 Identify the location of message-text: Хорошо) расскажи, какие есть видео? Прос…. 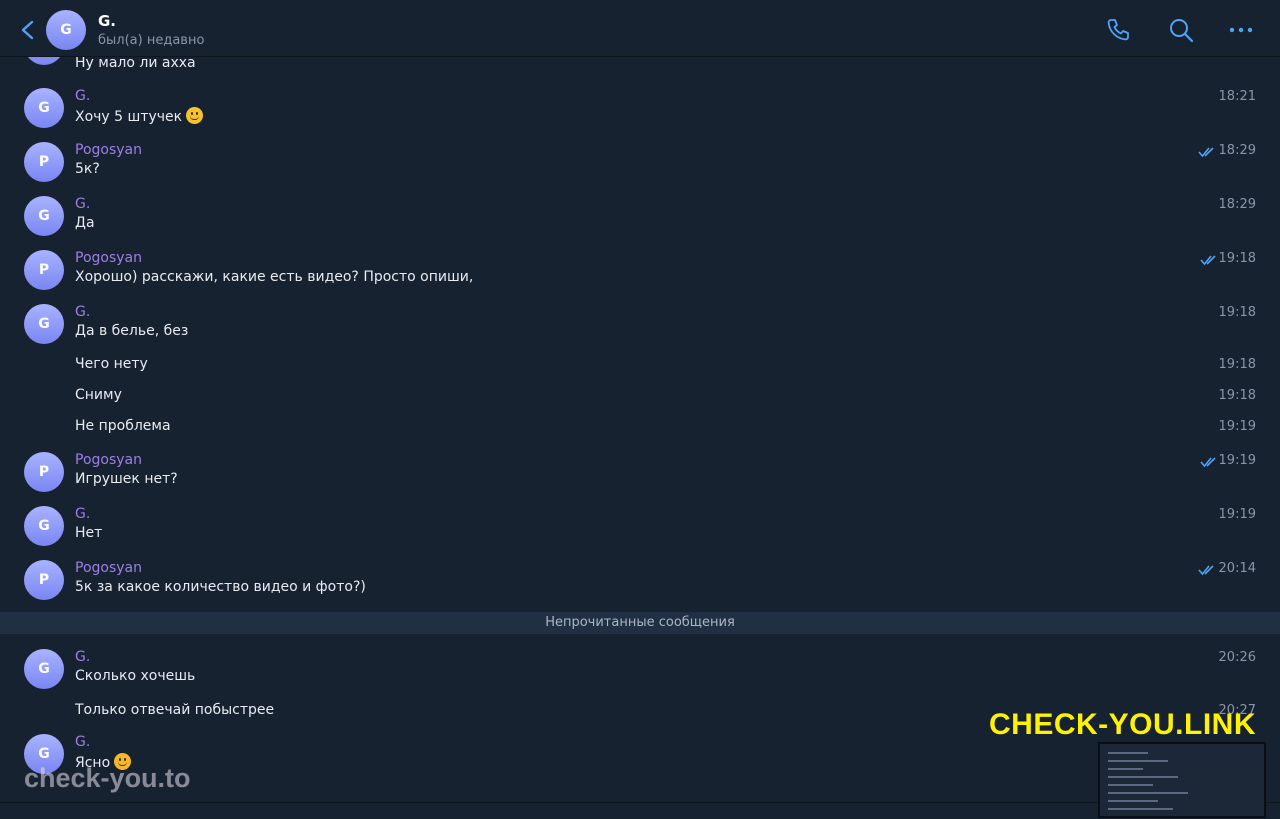
(274, 277).